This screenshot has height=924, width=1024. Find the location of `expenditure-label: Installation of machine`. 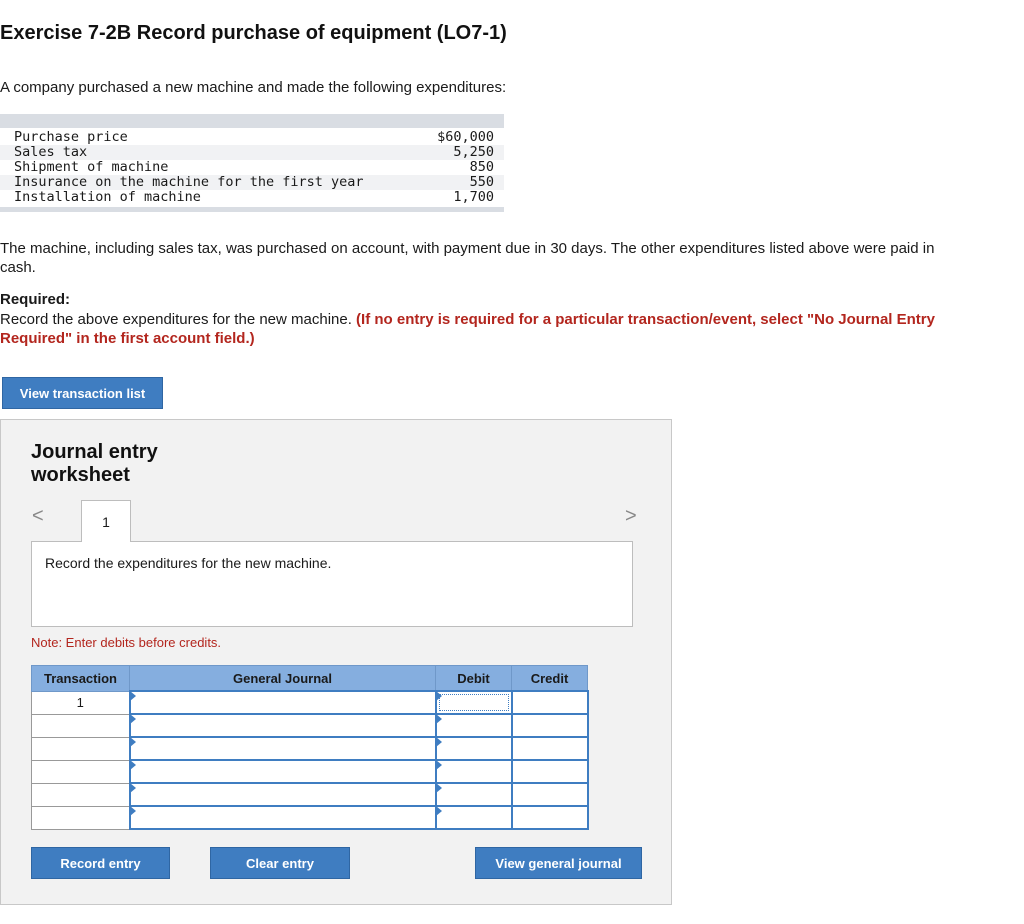

expenditure-label: Installation of machine is located at coordinates (107, 197).